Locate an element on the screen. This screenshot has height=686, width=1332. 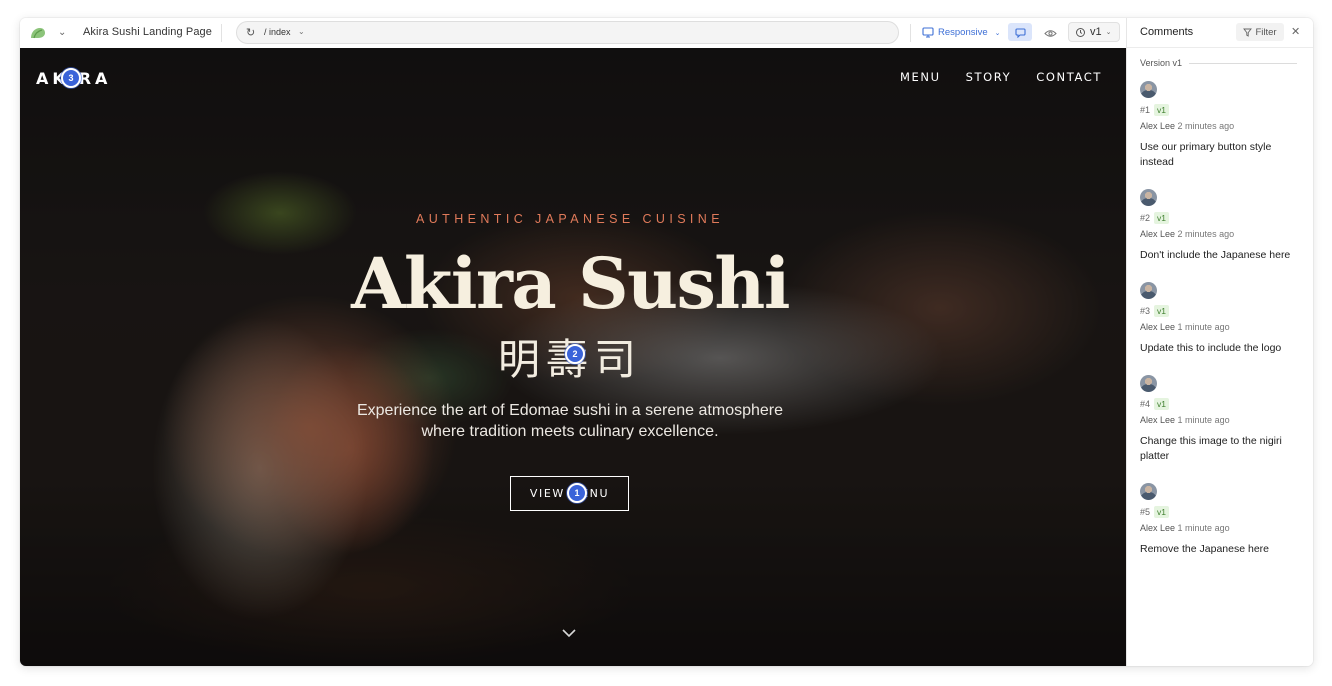
url-path: / index is located at coordinates (277, 32).